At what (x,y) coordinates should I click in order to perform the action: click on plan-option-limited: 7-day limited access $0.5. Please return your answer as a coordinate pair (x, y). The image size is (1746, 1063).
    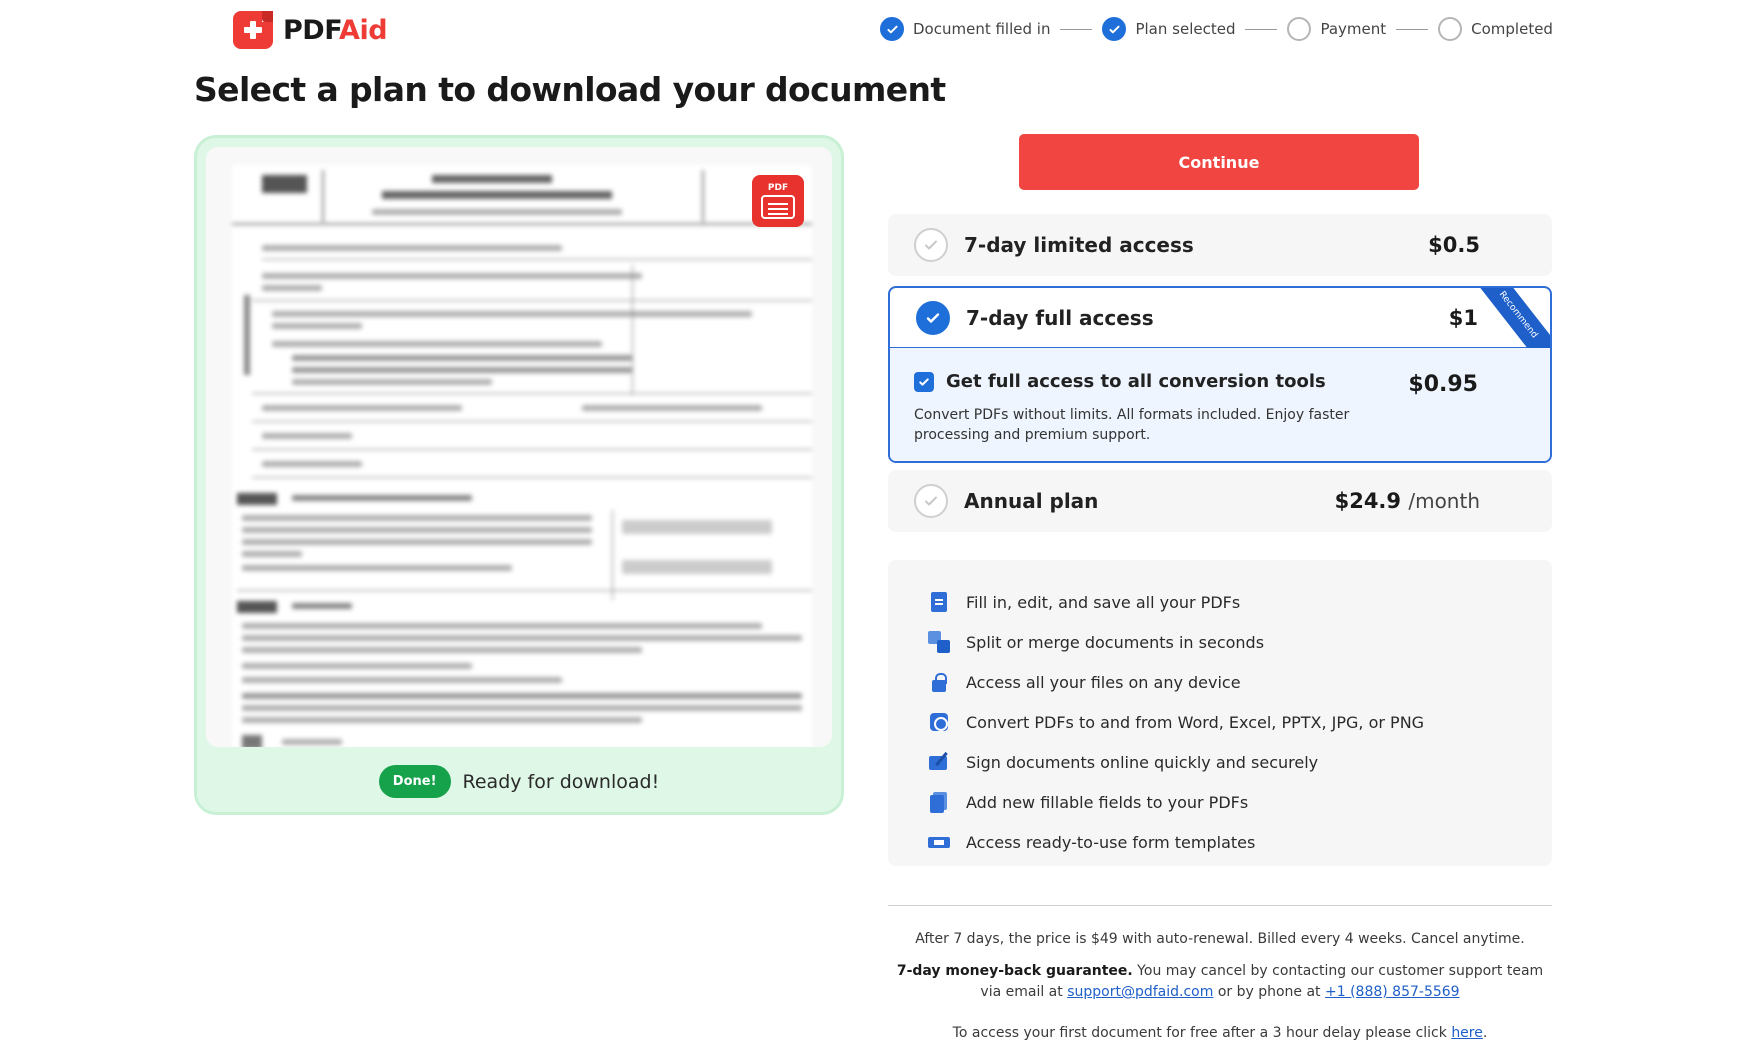
    Looking at the image, I should click on (1220, 245).